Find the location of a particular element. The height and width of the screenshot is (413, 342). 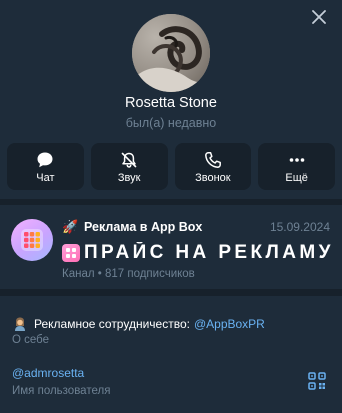

chat-bubble-icon is located at coordinates (45, 160).